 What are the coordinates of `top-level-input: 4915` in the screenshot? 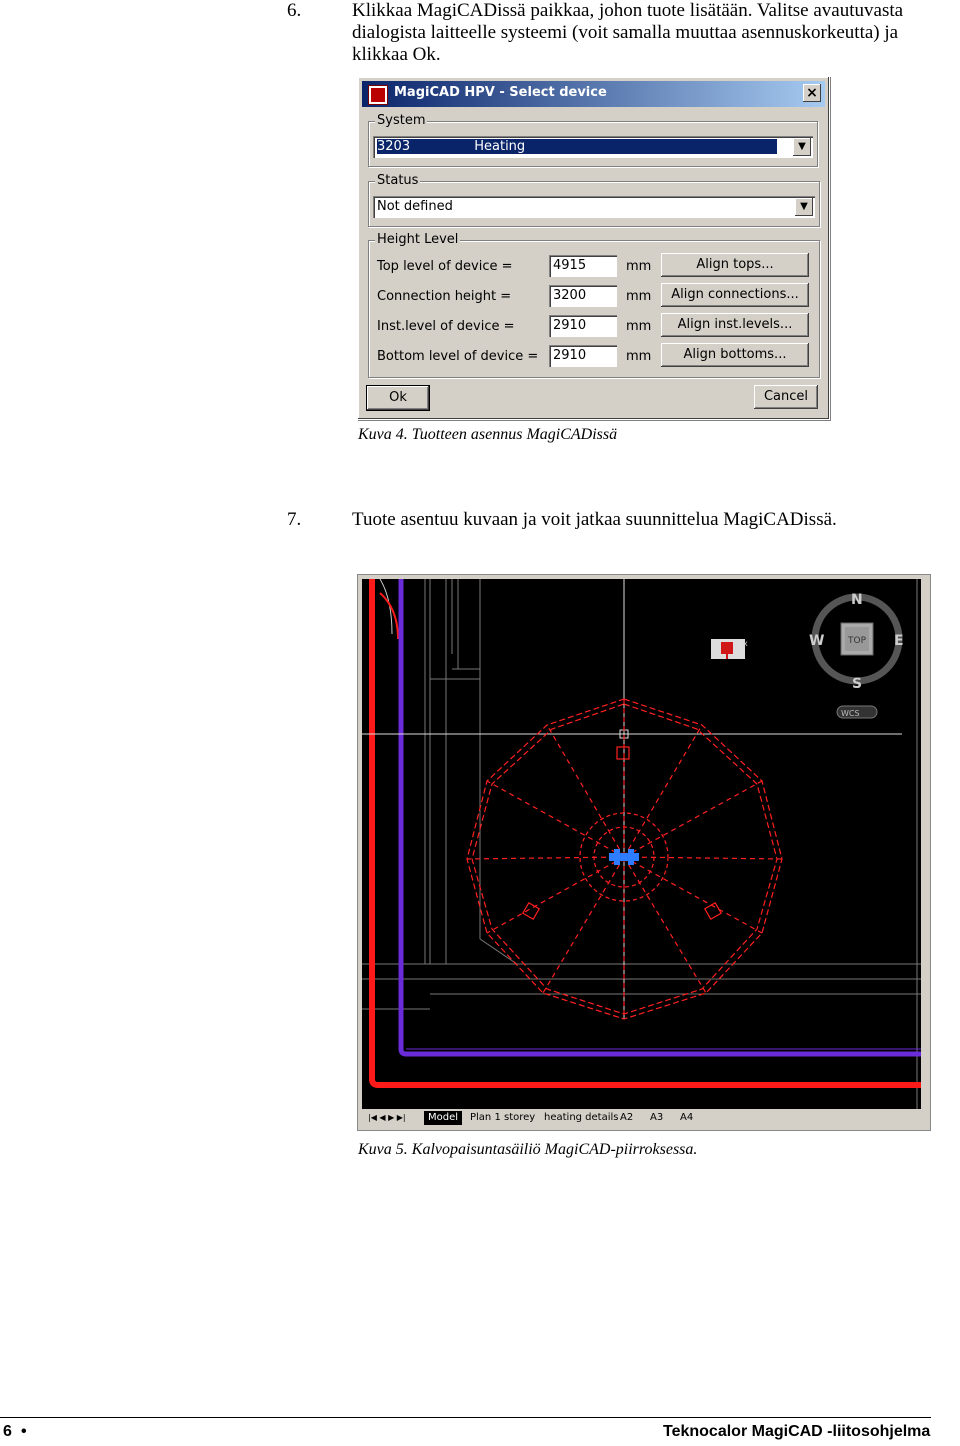 It's located at (583, 266).